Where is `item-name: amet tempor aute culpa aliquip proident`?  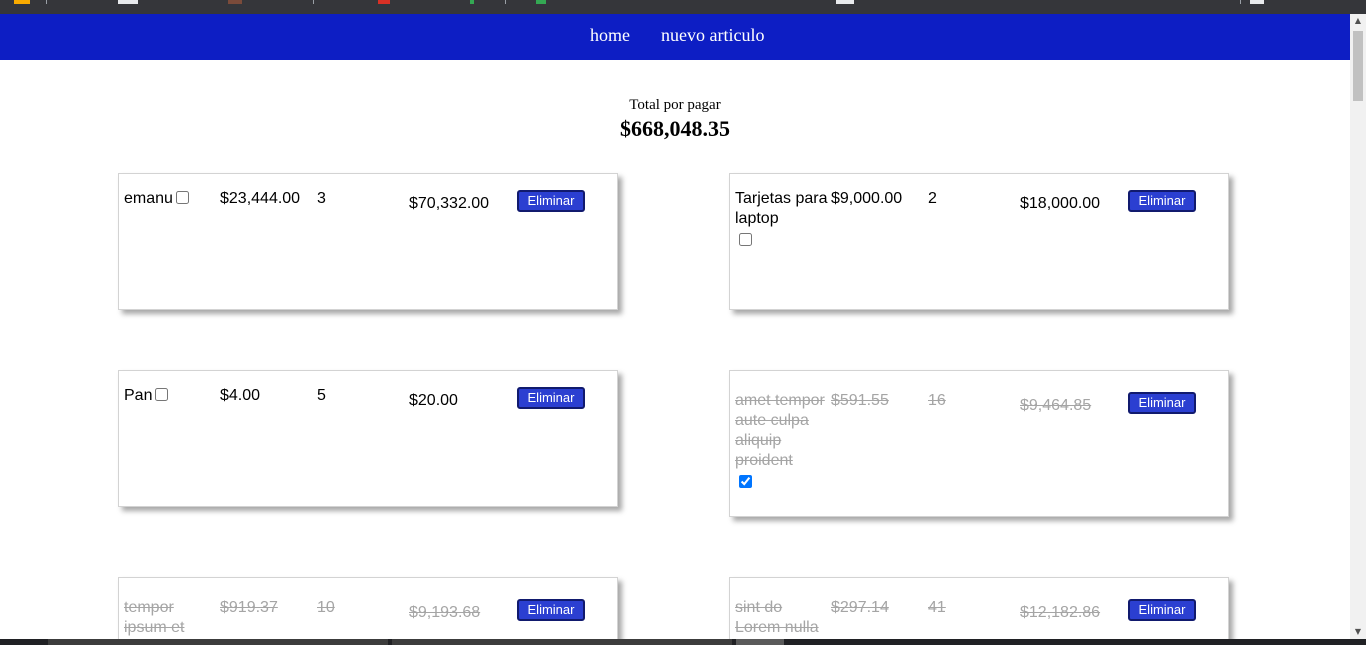
item-name: amet tempor aute culpa aliquip proident is located at coordinates (782, 442).